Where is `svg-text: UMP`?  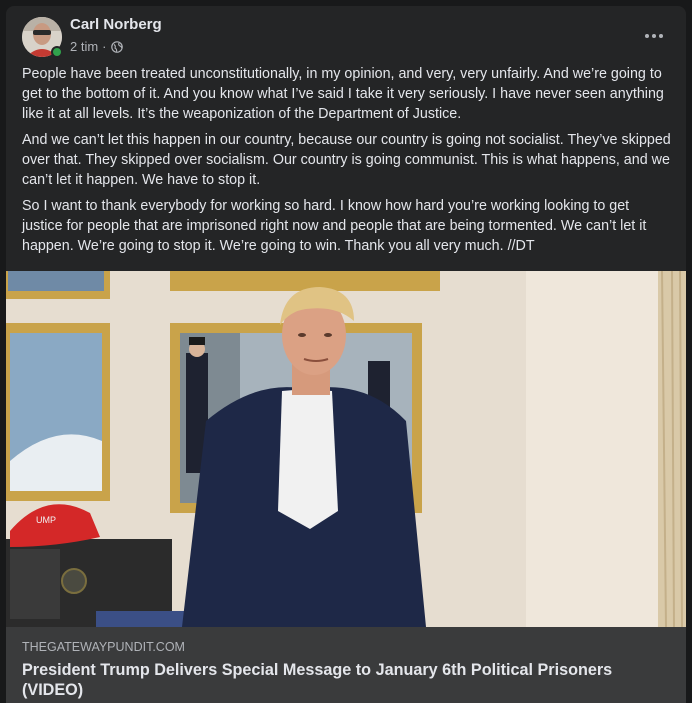
svg-text: UMP is located at coordinates (46, 520).